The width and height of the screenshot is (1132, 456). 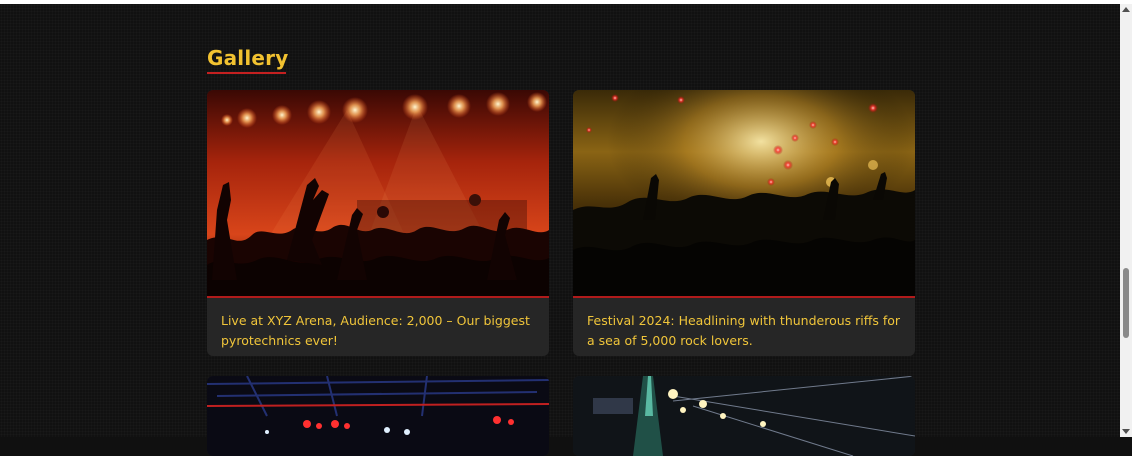 I want to click on vertical-scrollbar, so click(x=1126, y=220).